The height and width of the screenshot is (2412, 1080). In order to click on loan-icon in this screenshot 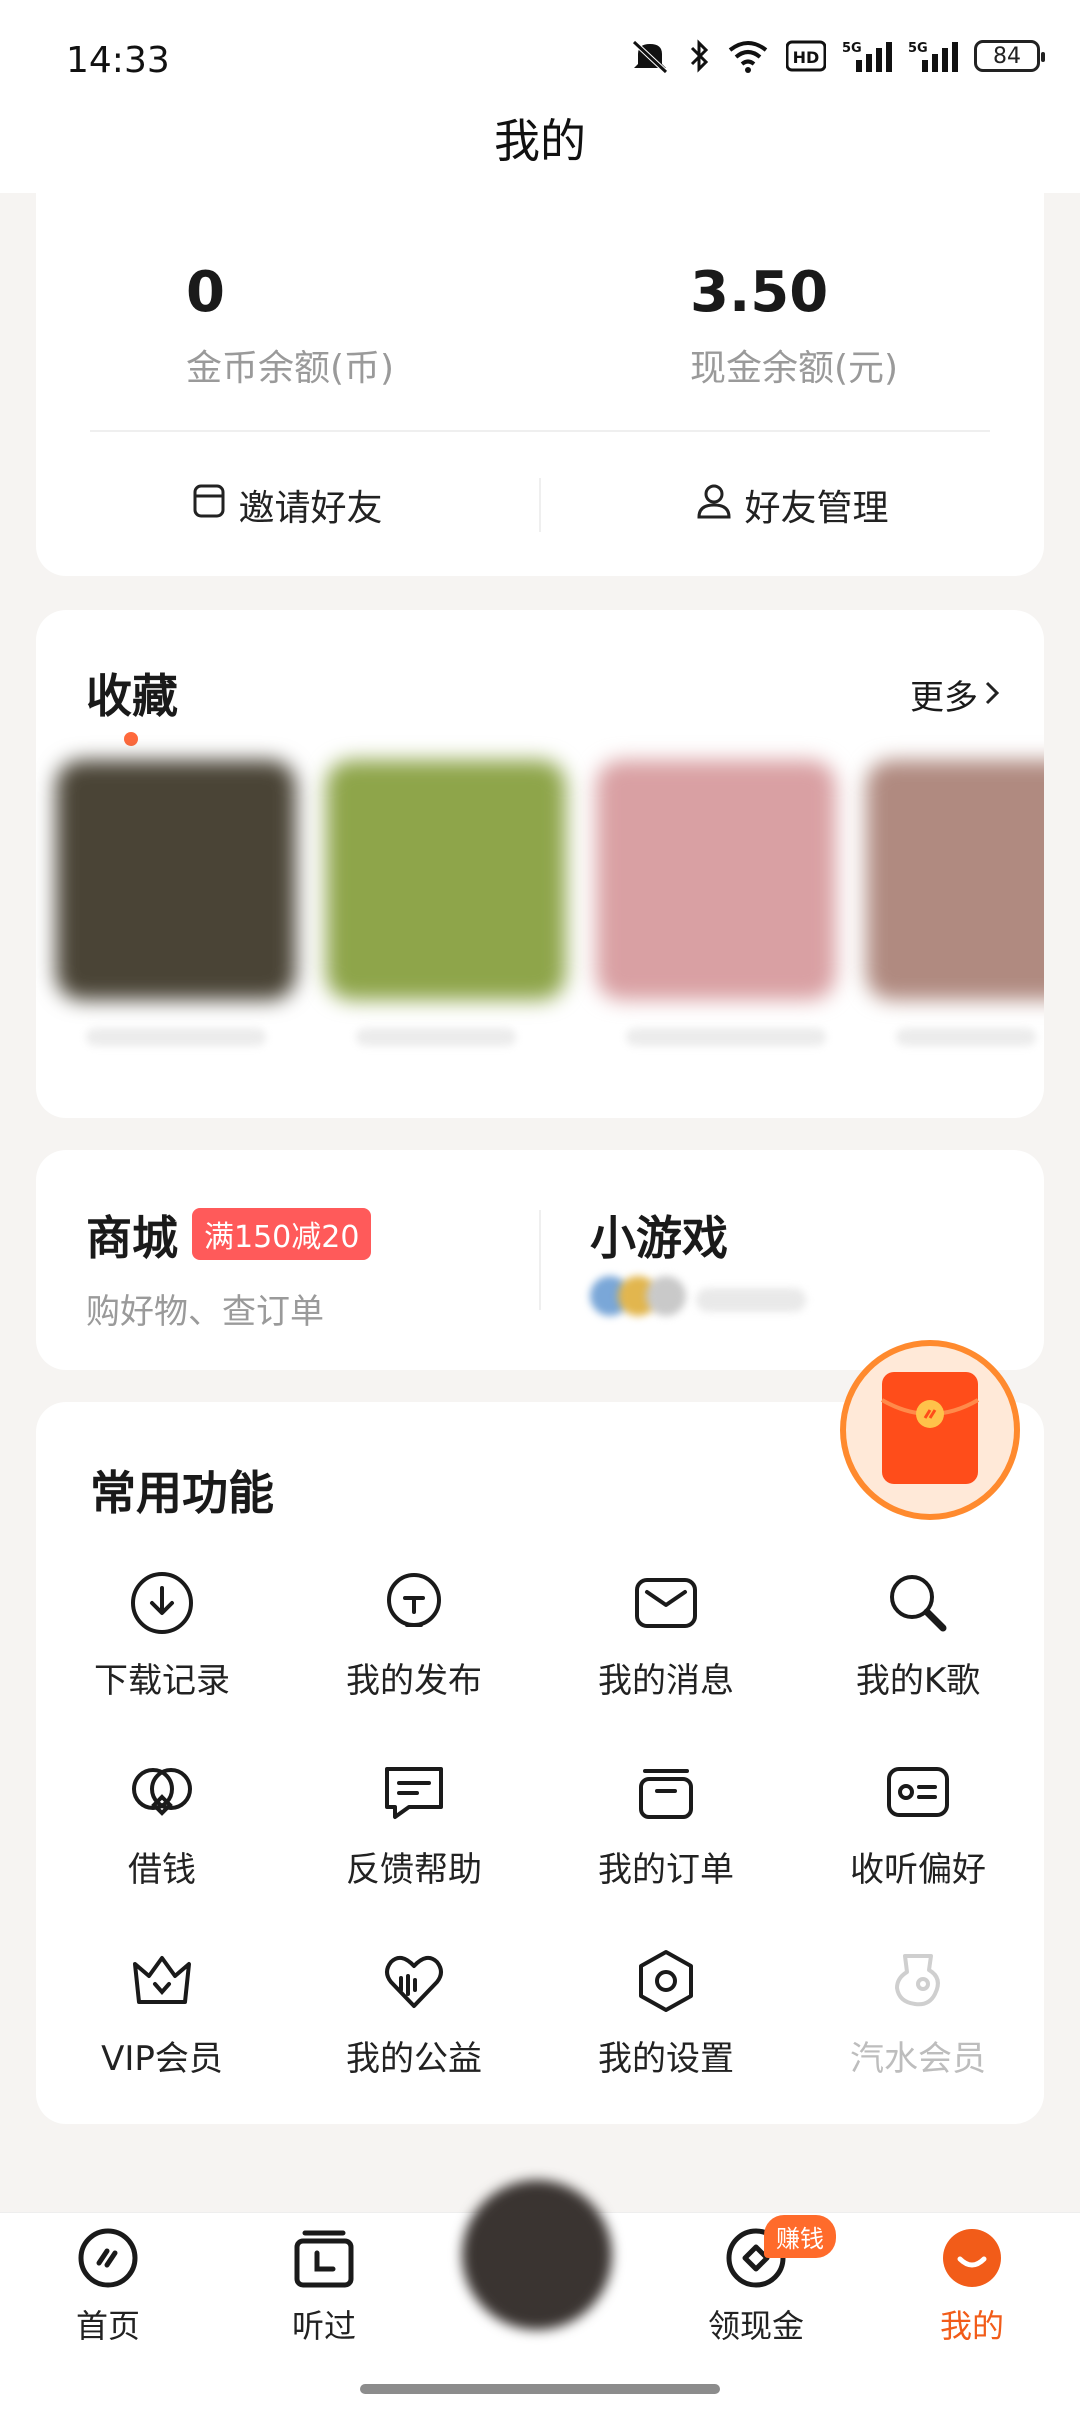, I will do `click(162, 1792)`.